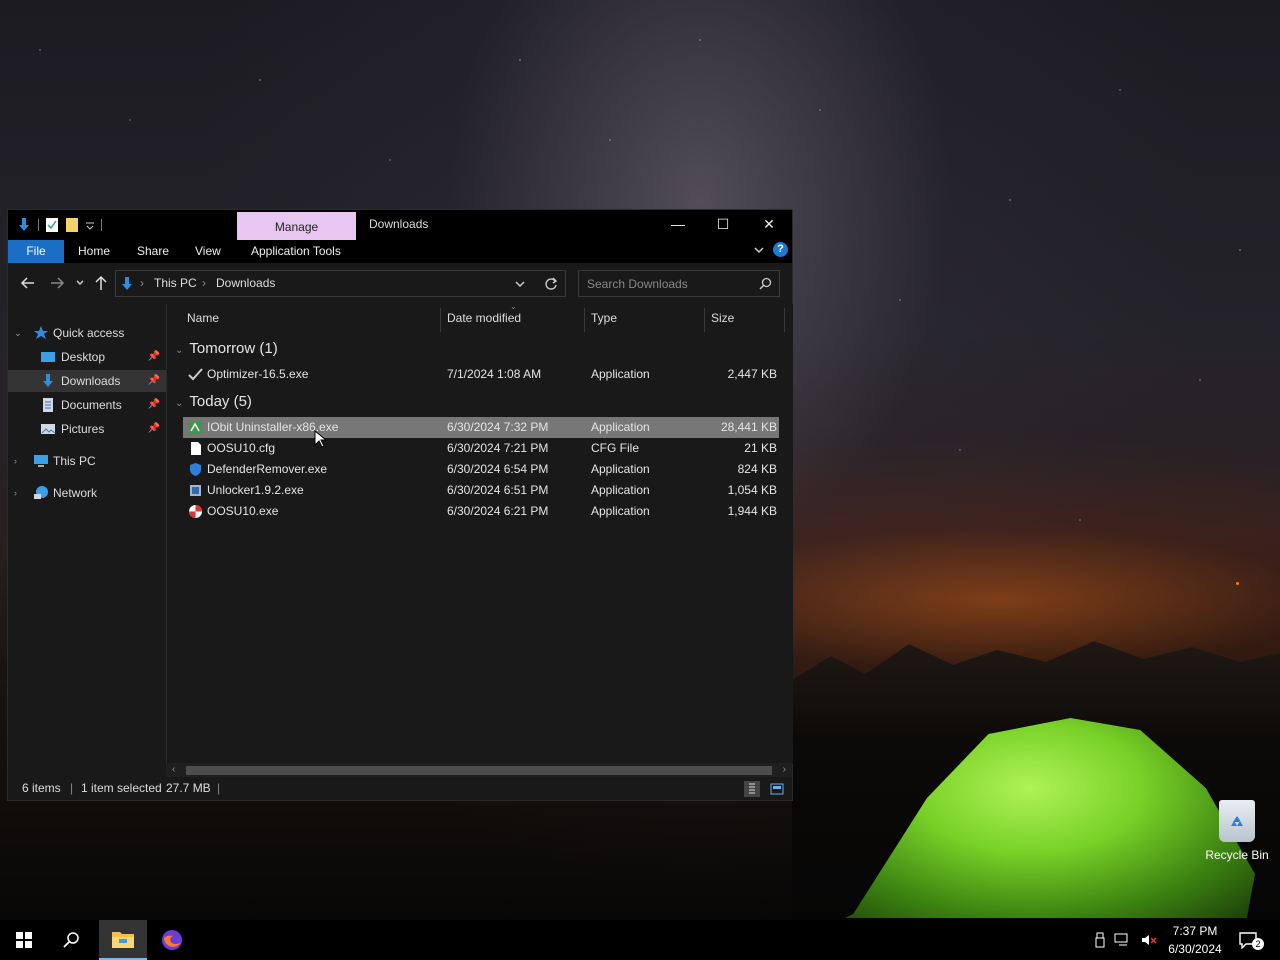 The image size is (1280, 960). What do you see at coordinates (1237, 831) in the screenshot?
I see `desktop-icon-recycle-bin: Recycle Bin` at bounding box center [1237, 831].